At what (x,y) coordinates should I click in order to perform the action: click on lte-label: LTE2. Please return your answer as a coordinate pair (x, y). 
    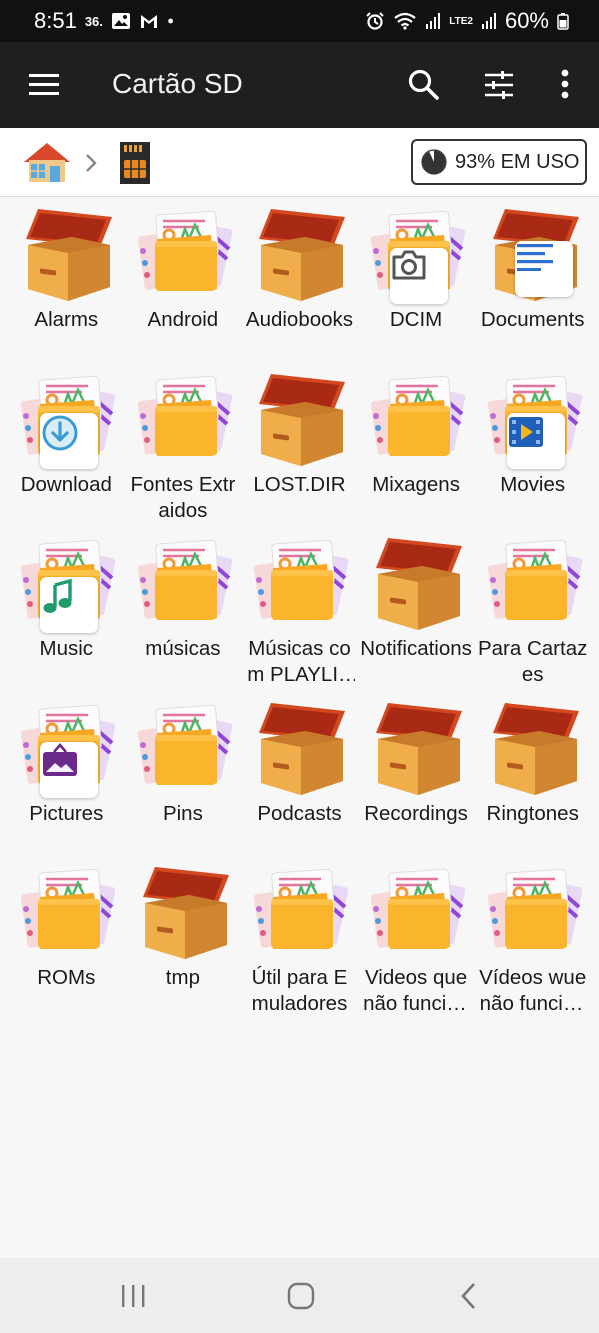
    Looking at the image, I should click on (461, 21).